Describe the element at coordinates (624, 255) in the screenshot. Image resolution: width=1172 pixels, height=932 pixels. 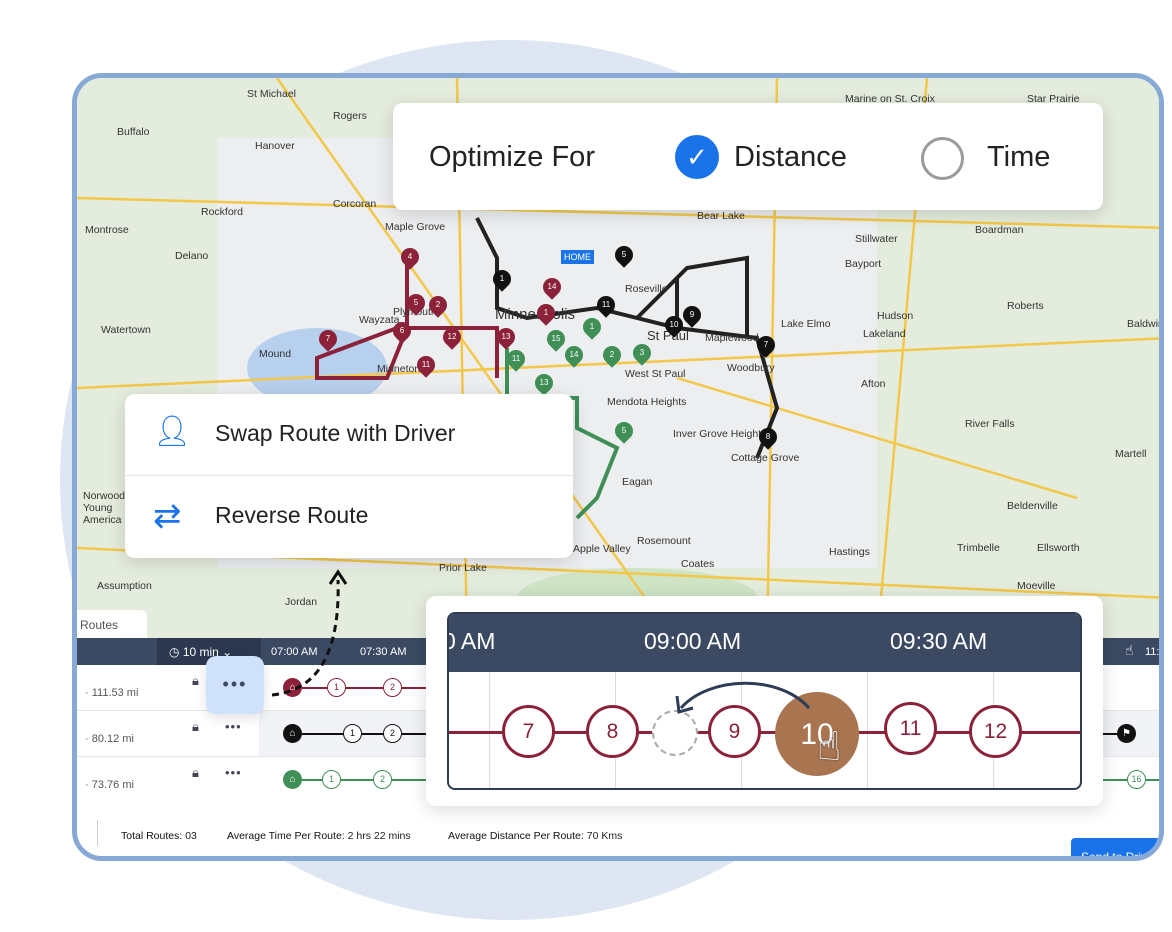
I see `map-pin-black: 5` at that location.